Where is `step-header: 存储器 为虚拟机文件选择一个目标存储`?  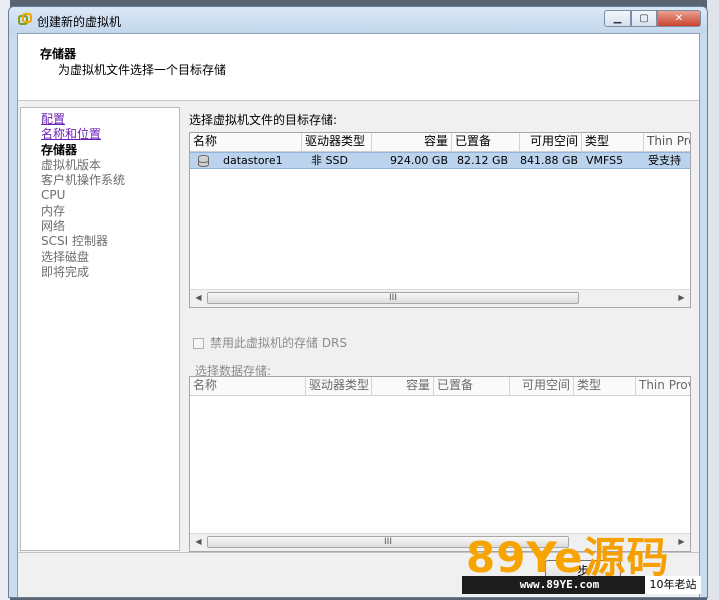 step-header: 存储器 为虚拟机文件选择一个目标存储 is located at coordinates (358, 67).